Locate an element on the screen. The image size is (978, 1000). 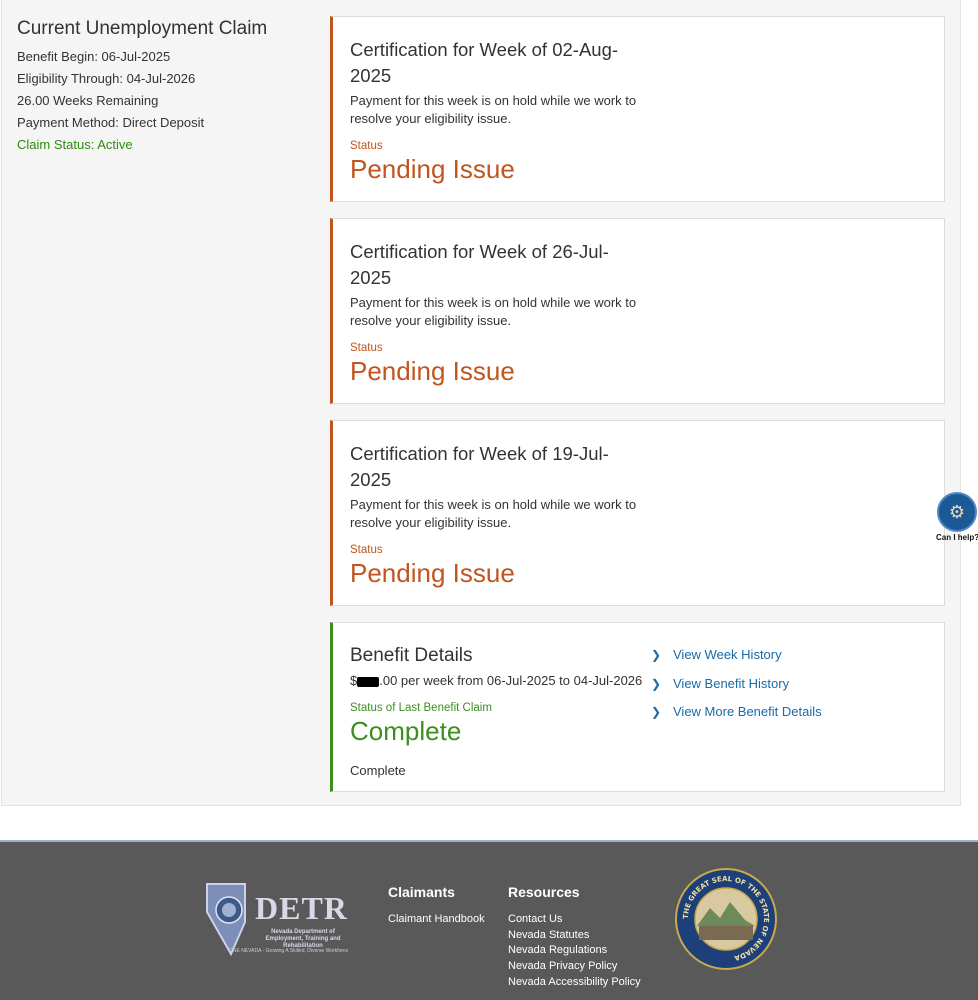
eligibility-through: Eligibility Through: 04-Jul-2026 is located at coordinates (106, 78).